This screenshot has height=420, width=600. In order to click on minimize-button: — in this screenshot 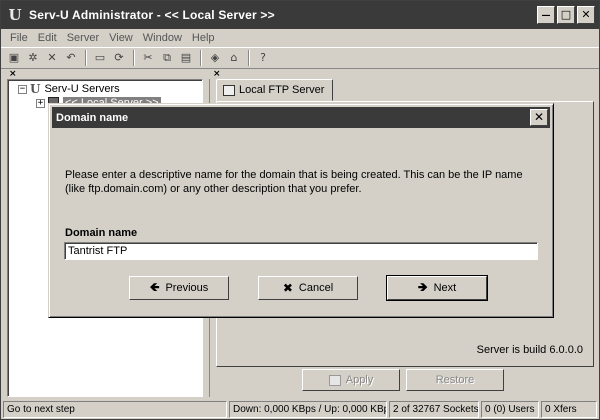, I will do `click(546, 15)`.